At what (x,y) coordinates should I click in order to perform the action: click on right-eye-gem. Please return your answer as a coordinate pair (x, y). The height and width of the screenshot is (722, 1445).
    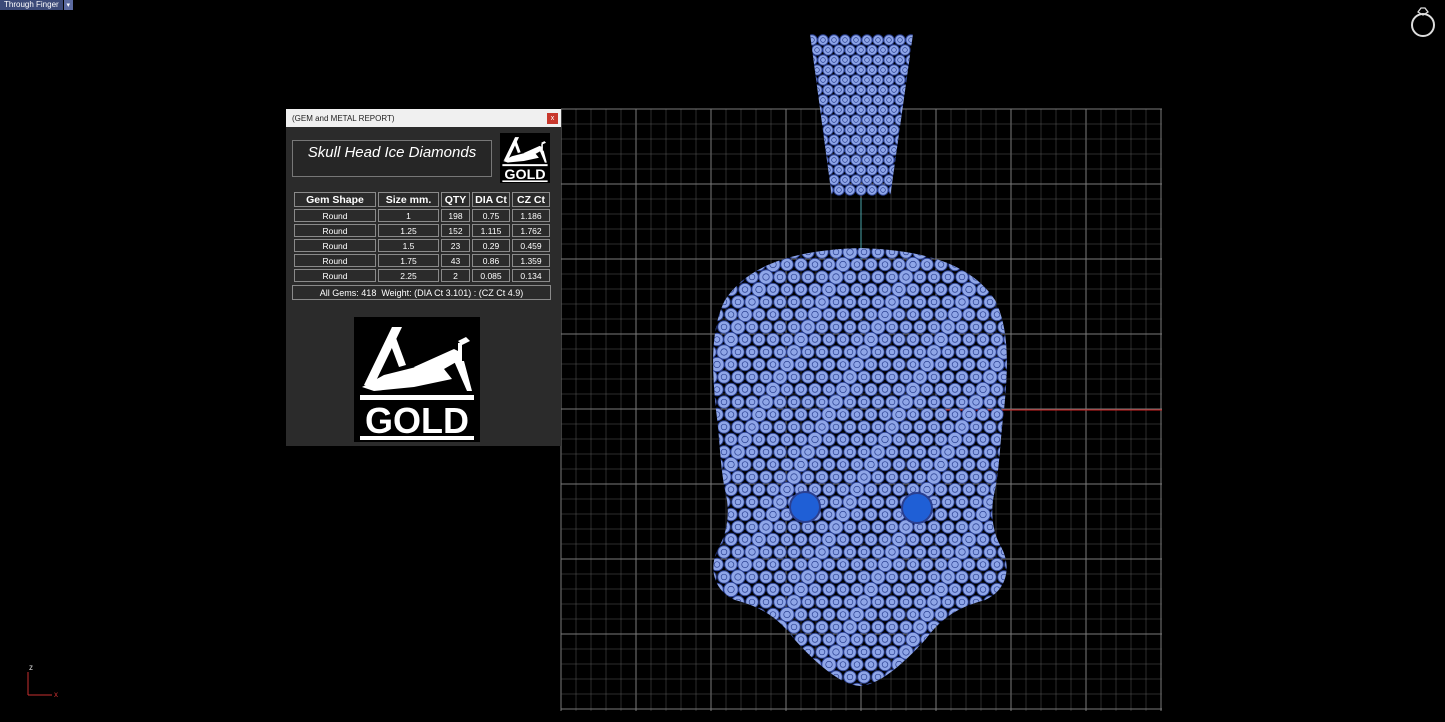
    Looking at the image, I should click on (917, 508).